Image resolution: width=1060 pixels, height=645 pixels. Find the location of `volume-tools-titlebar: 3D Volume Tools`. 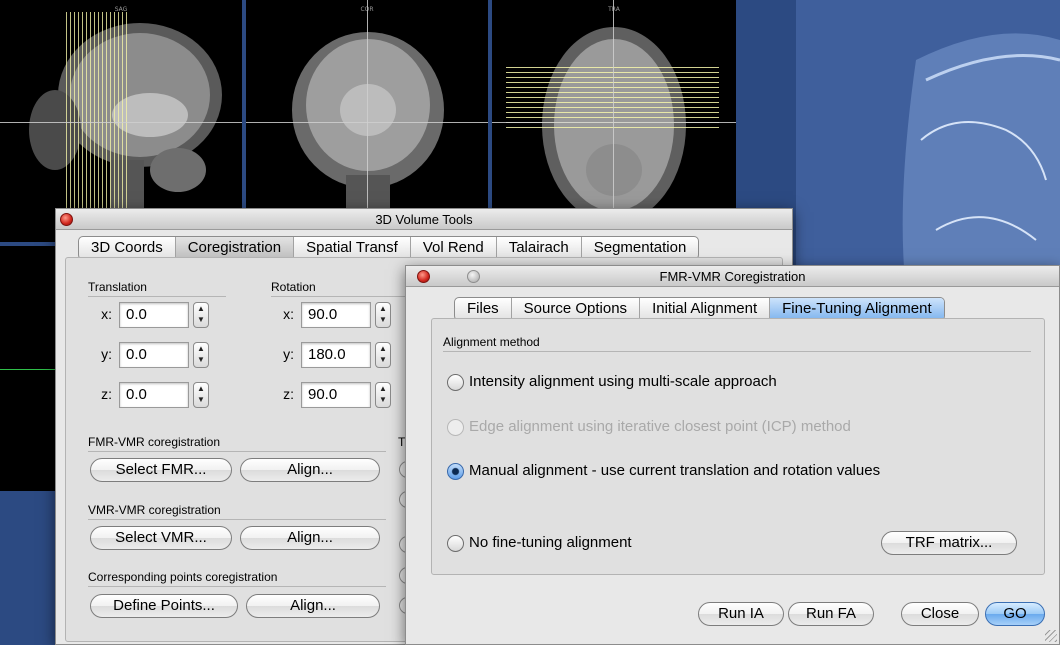

volume-tools-titlebar: 3D Volume Tools is located at coordinates (424, 219).